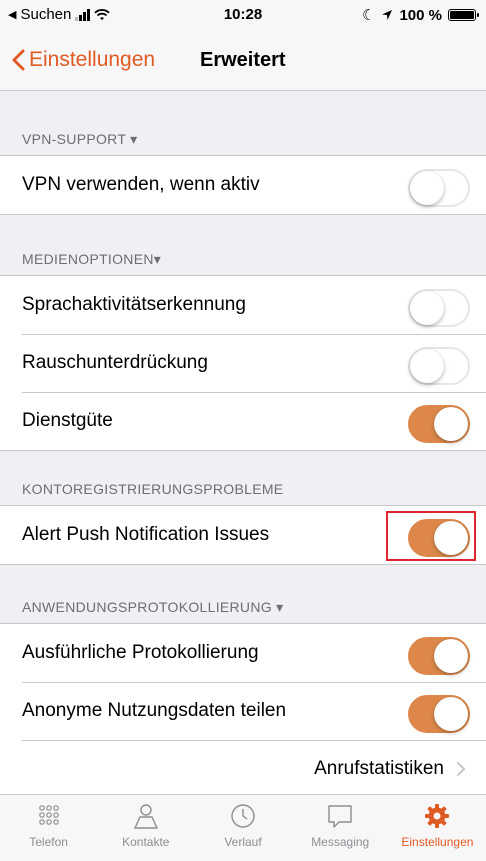  Describe the element at coordinates (18, 60) in the screenshot. I see `chevron-left-icon` at that location.